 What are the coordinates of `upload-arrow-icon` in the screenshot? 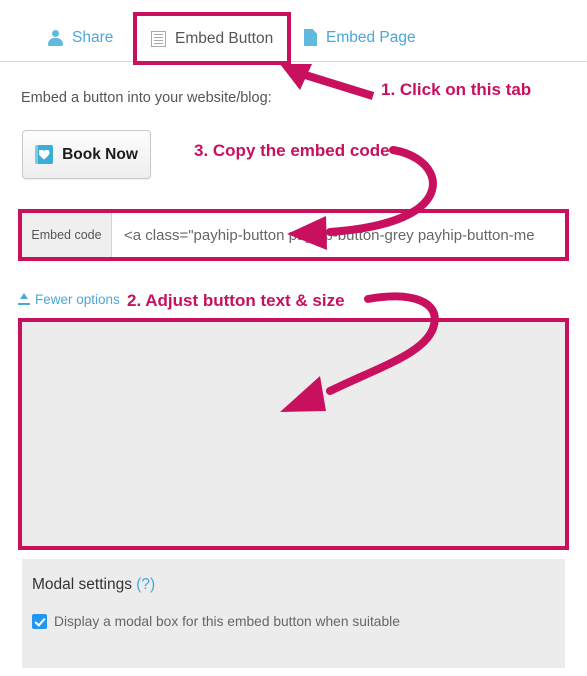 It's located at (24, 299).